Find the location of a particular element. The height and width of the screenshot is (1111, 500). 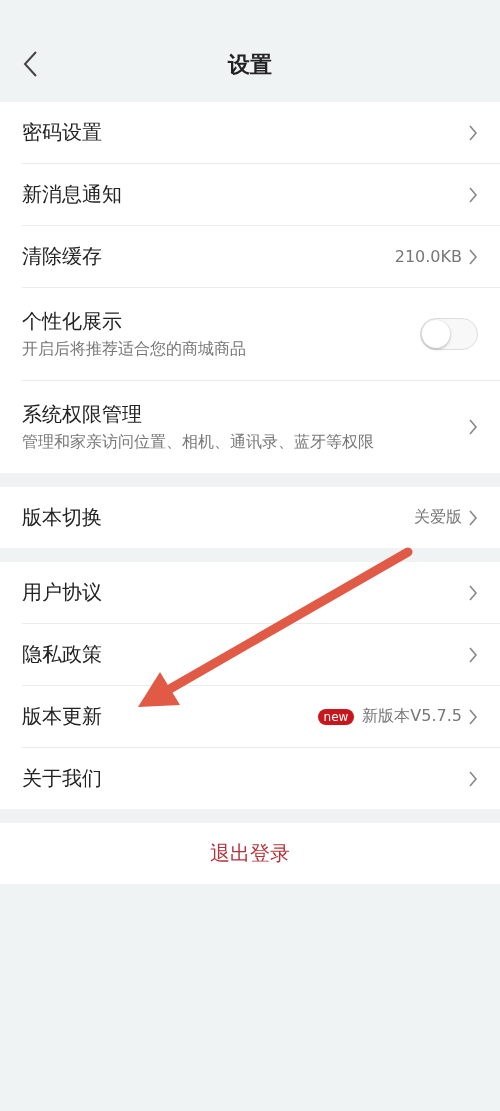

new-badge: new is located at coordinates (336, 716).